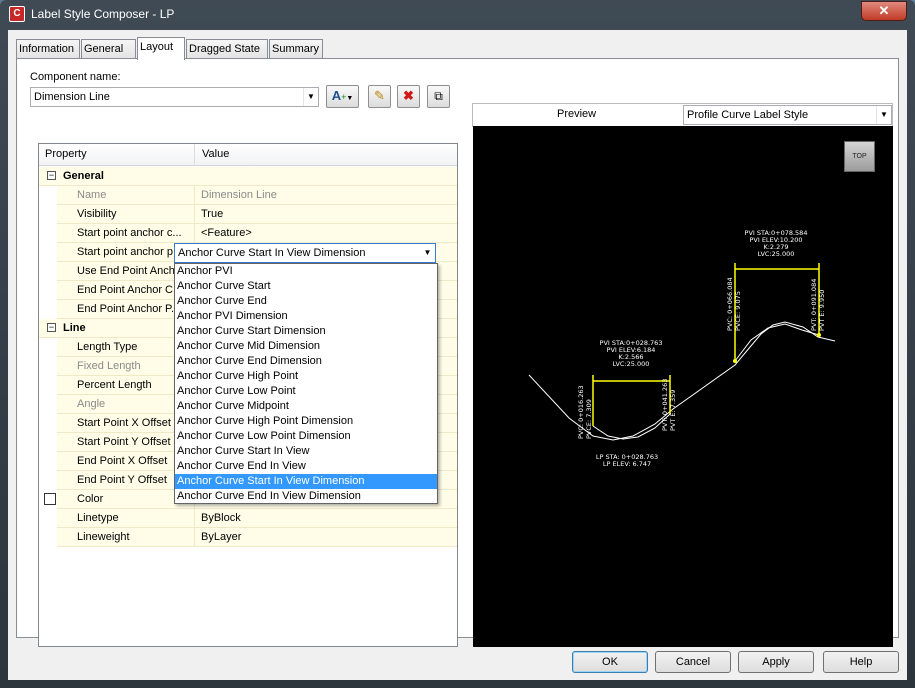 The width and height of the screenshot is (915, 688). What do you see at coordinates (306, 406) in the screenshot?
I see `anchor-option: Anchor Curve Midpoint` at bounding box center [306, 406].